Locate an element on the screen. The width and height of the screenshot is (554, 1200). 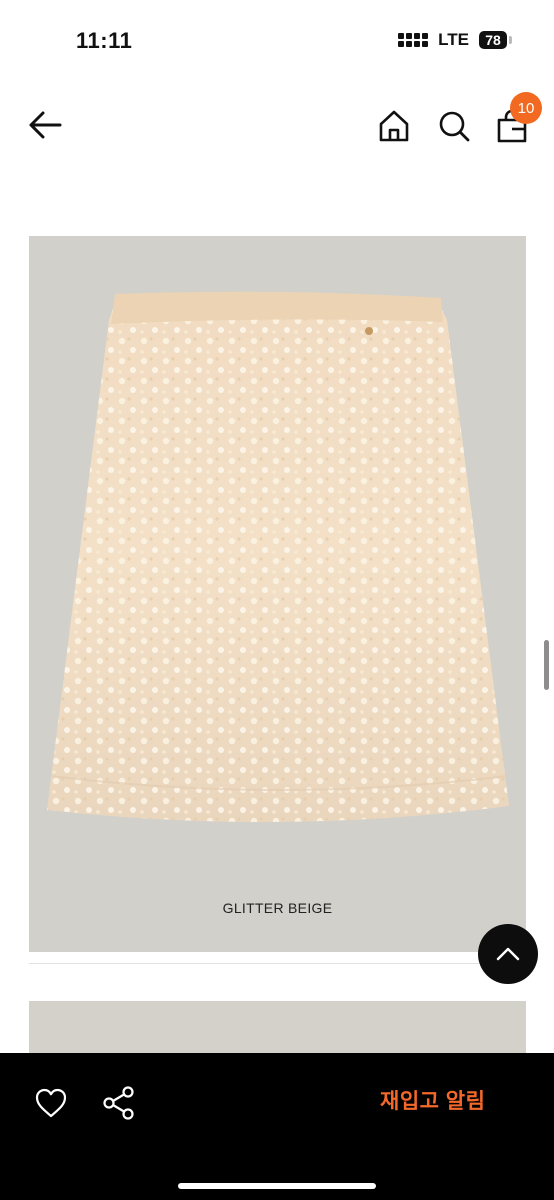
like-button is located at coordinates (51, 1103).